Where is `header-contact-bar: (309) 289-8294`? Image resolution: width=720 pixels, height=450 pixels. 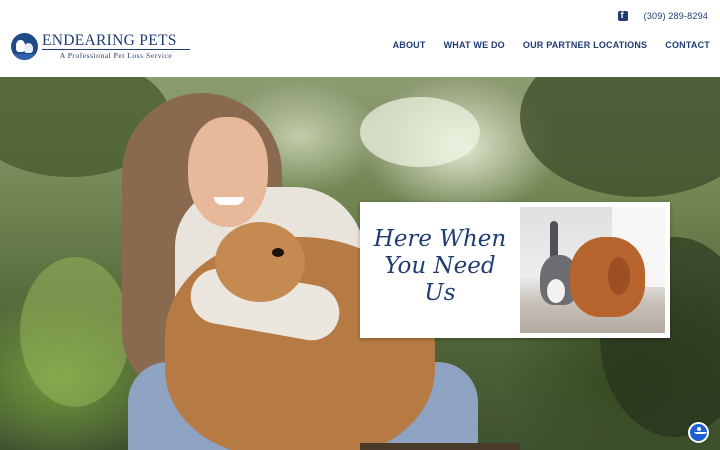
header-contact-bar: (309) 289-8294 is located at coordinates (662, 15).